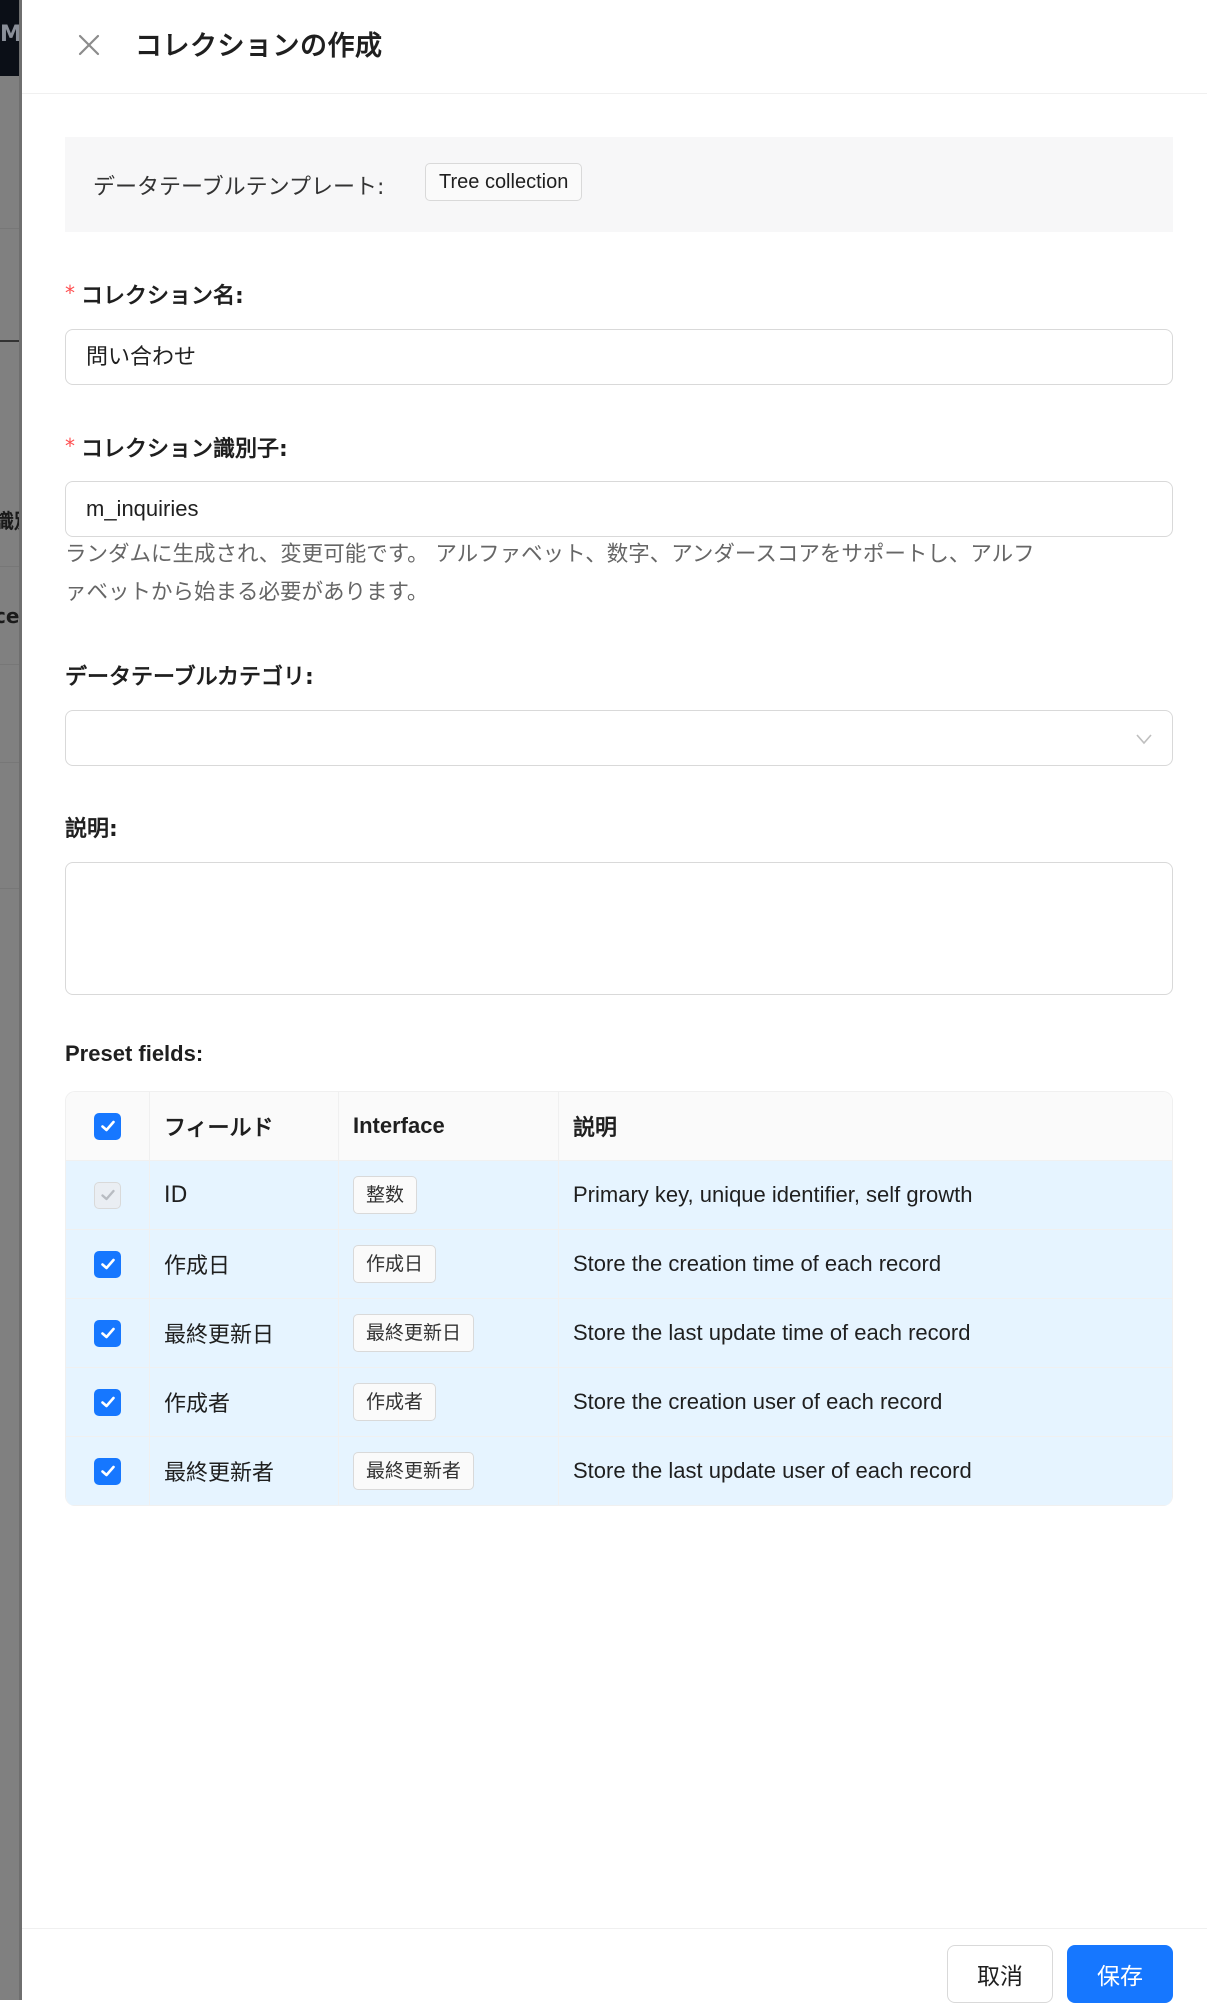 The width and height of the screenshot is (1207, 2003). I want to click on interface-cell: 最終更新日, so click(449, 1333).